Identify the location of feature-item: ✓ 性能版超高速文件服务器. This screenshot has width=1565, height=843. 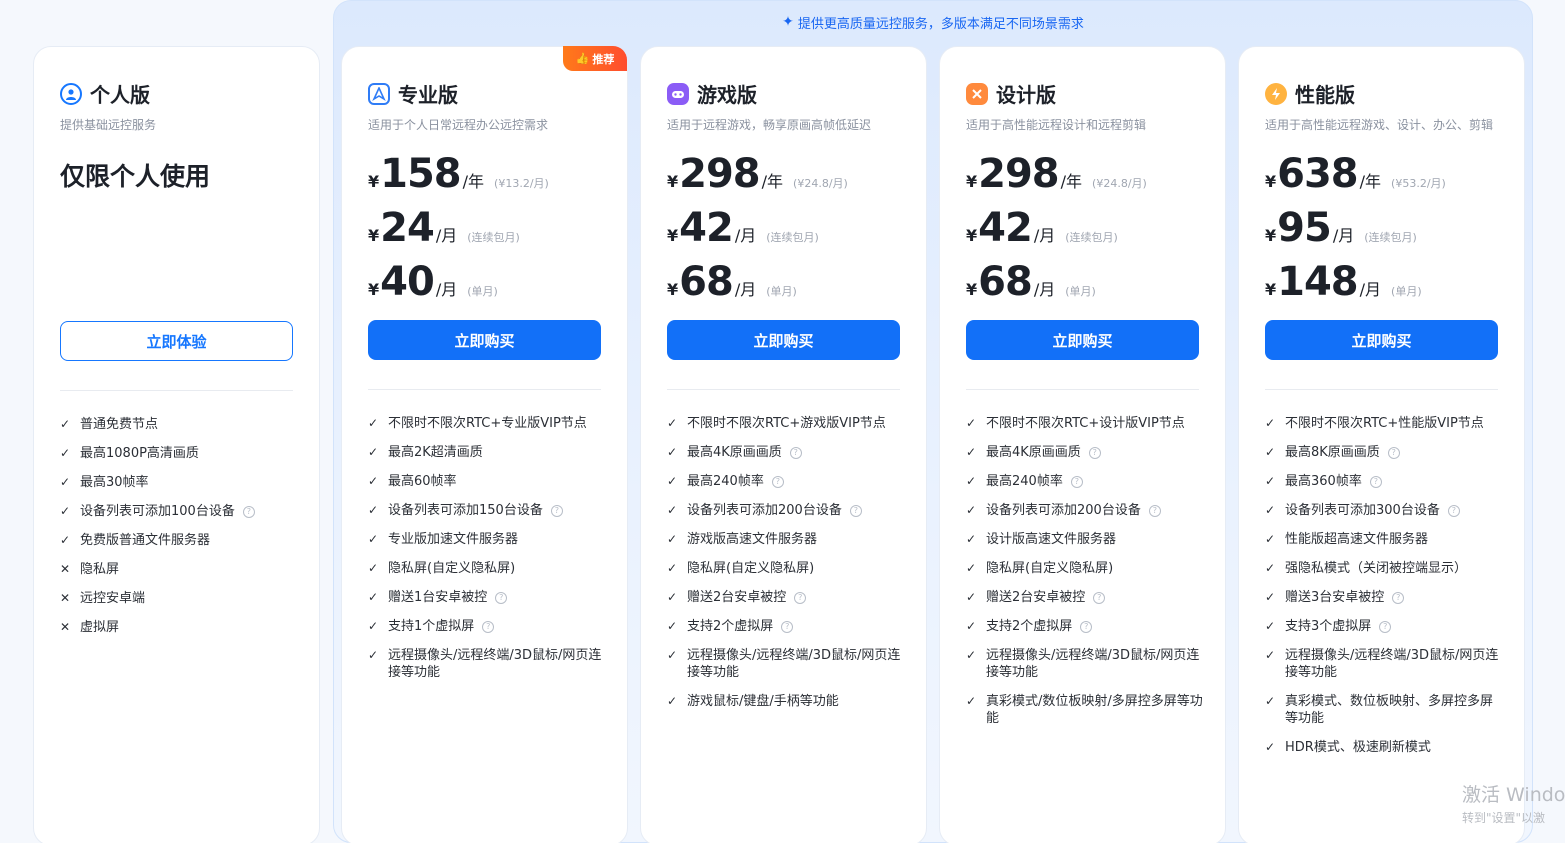
(1385, 539).